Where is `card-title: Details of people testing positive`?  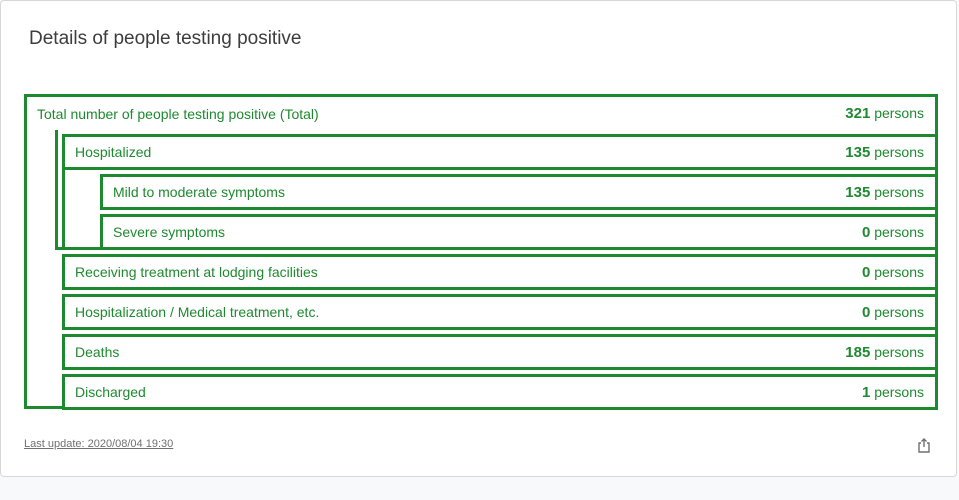 card-title: Details of people testing positive is located at coordinates (165, 38).